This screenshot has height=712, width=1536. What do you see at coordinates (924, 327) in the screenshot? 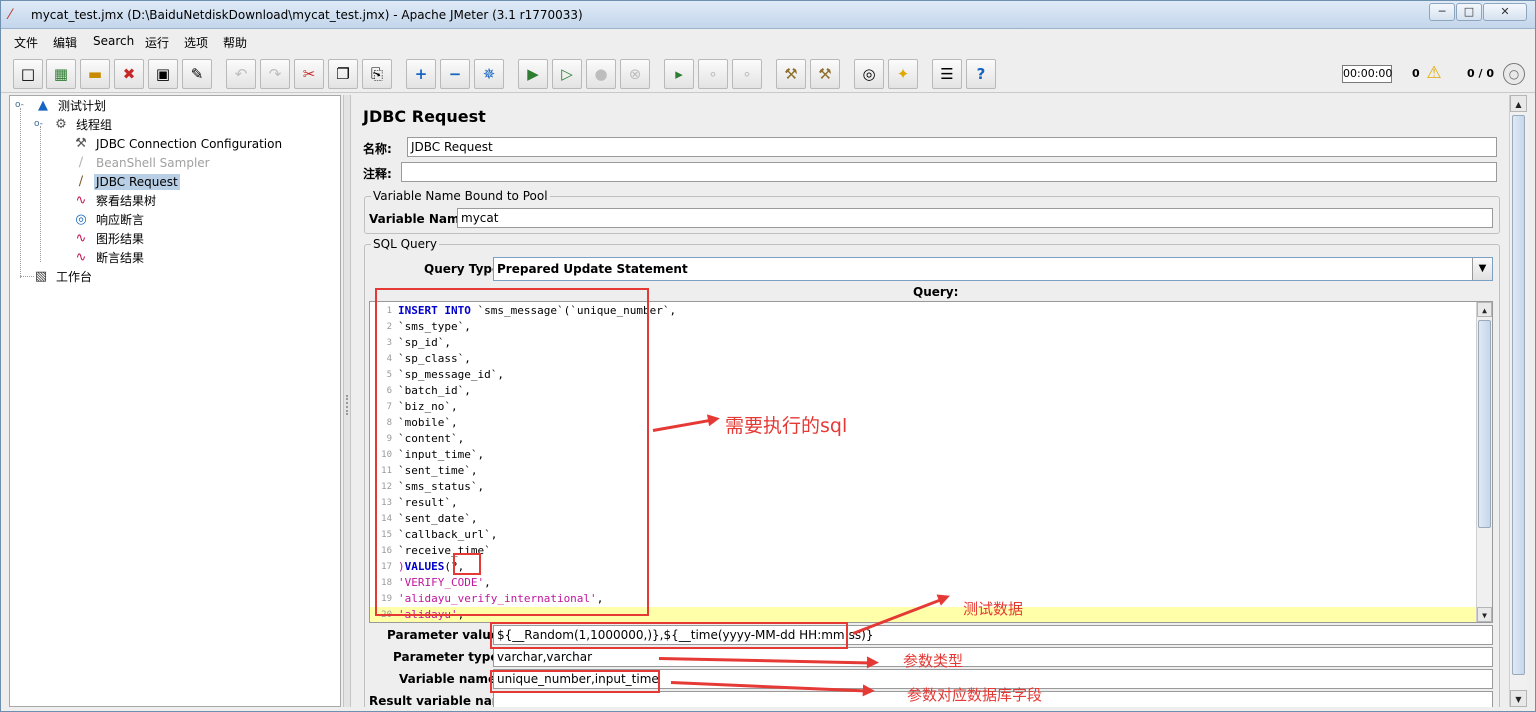
I see `code-line: 2 `sms_type`,` at bounding box center [924, 327].